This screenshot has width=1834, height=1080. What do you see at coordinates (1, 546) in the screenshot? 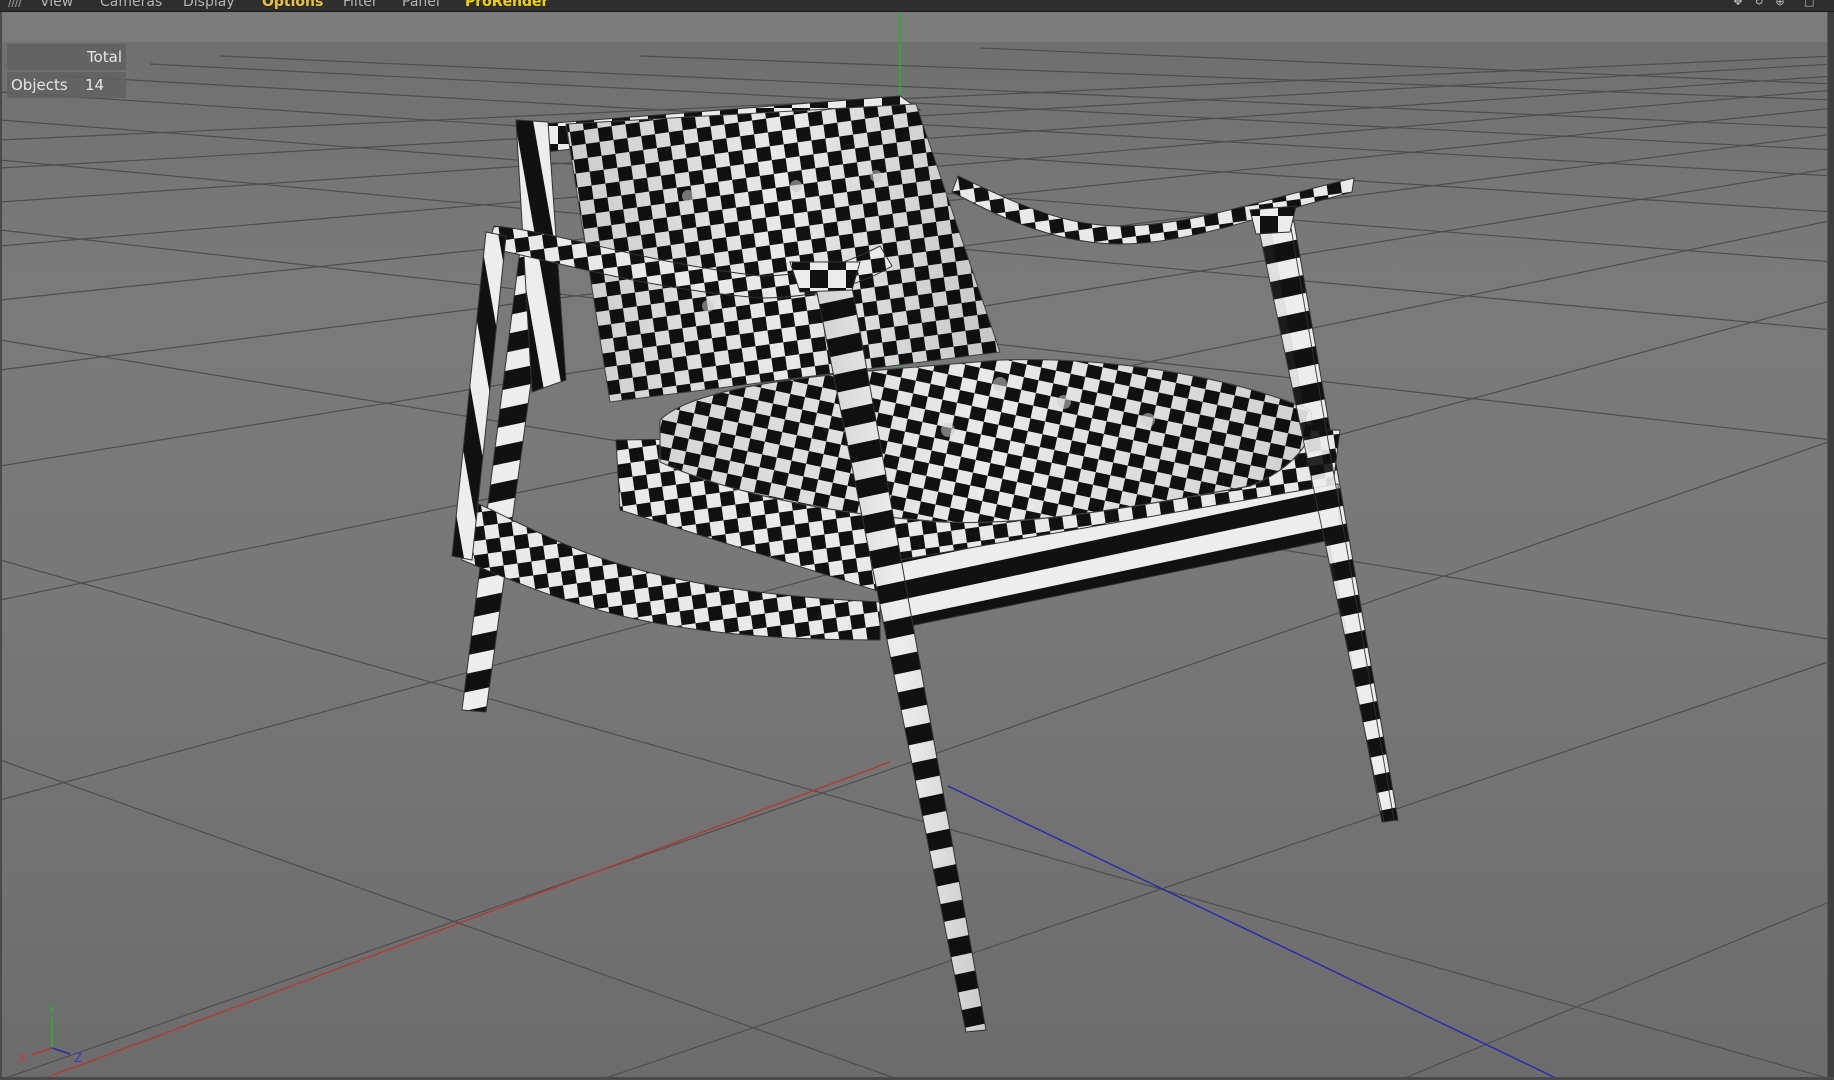
I see `viewport-border-left` at bounding box center [1, 546].